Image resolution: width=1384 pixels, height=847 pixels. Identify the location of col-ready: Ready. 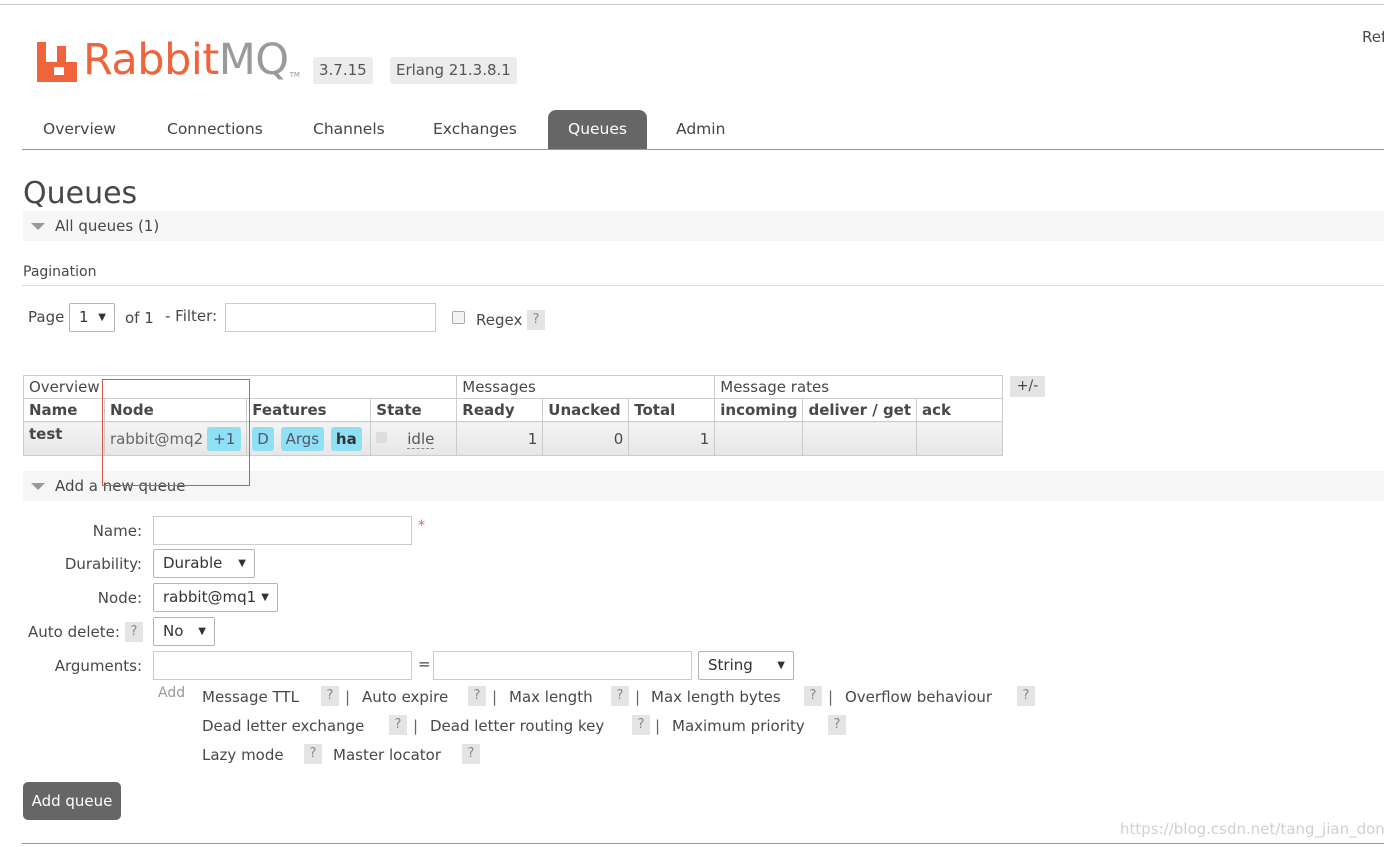
(500, 410).